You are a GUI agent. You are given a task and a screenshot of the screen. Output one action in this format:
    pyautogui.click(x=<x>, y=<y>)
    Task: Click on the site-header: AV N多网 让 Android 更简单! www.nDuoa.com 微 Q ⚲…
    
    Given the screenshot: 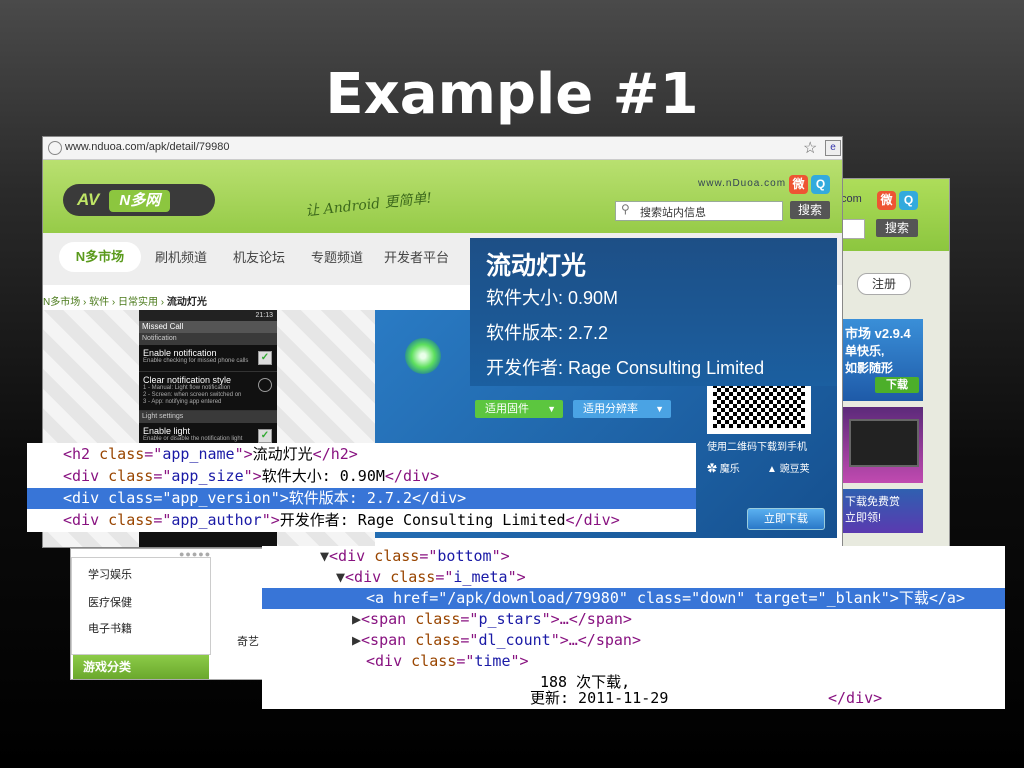 What is the action you would take?
    pyautogui.click(x=442, y=196)
    